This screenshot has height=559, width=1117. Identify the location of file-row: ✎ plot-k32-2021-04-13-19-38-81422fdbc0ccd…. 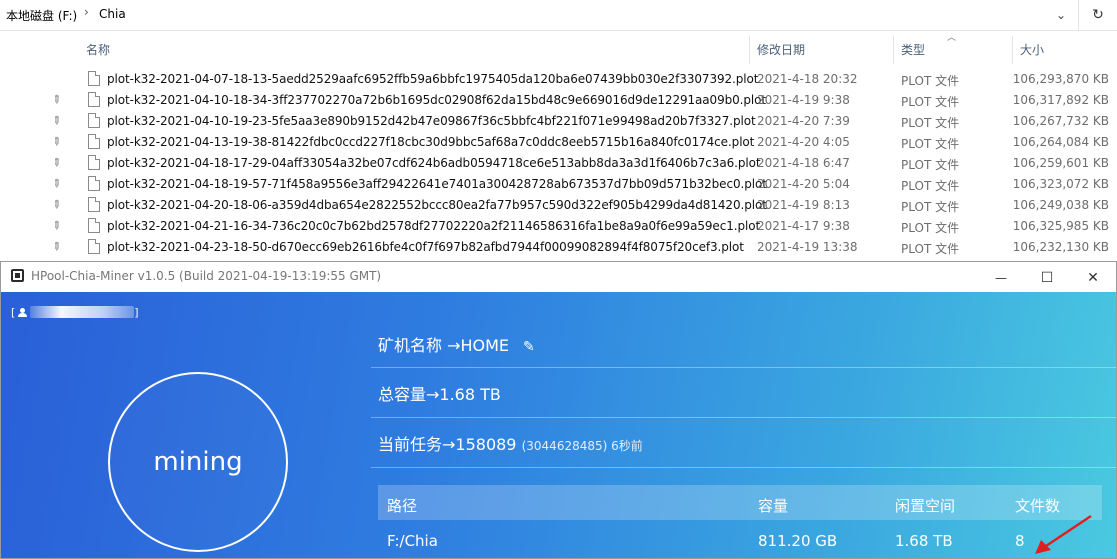
(558, 142).